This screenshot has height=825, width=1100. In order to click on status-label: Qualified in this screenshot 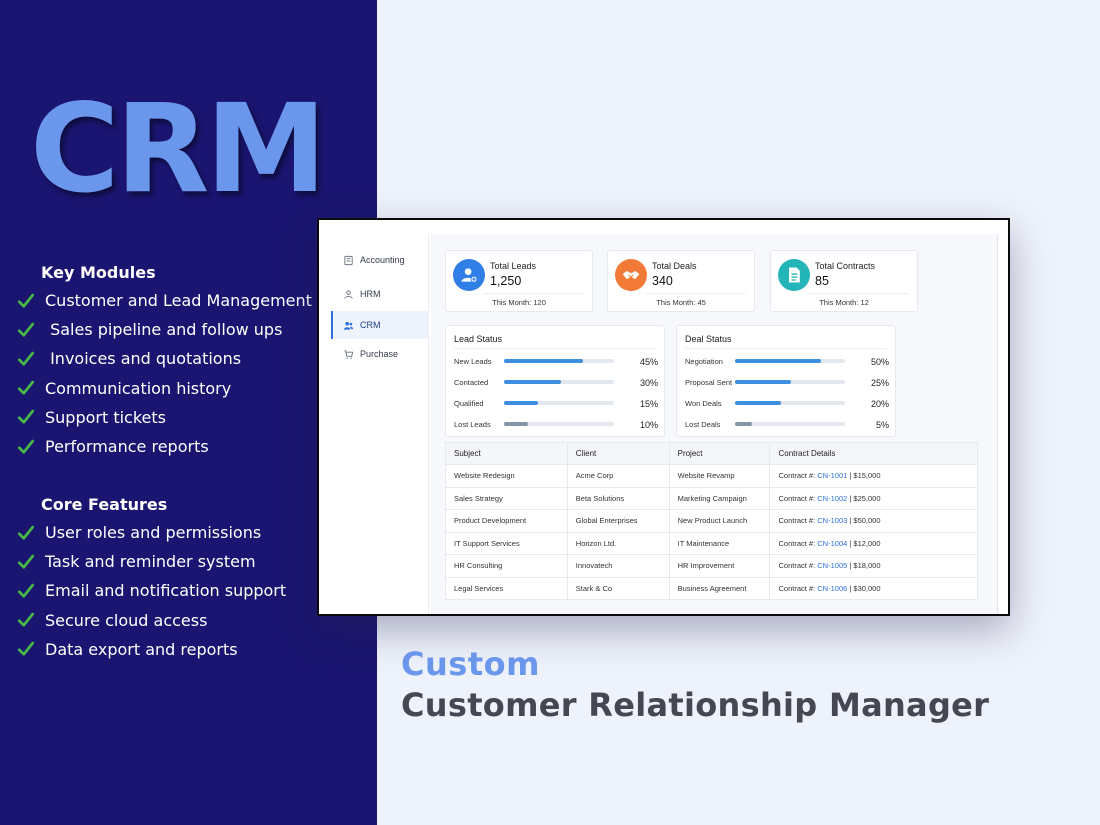, I will do `click(469, 403)`.